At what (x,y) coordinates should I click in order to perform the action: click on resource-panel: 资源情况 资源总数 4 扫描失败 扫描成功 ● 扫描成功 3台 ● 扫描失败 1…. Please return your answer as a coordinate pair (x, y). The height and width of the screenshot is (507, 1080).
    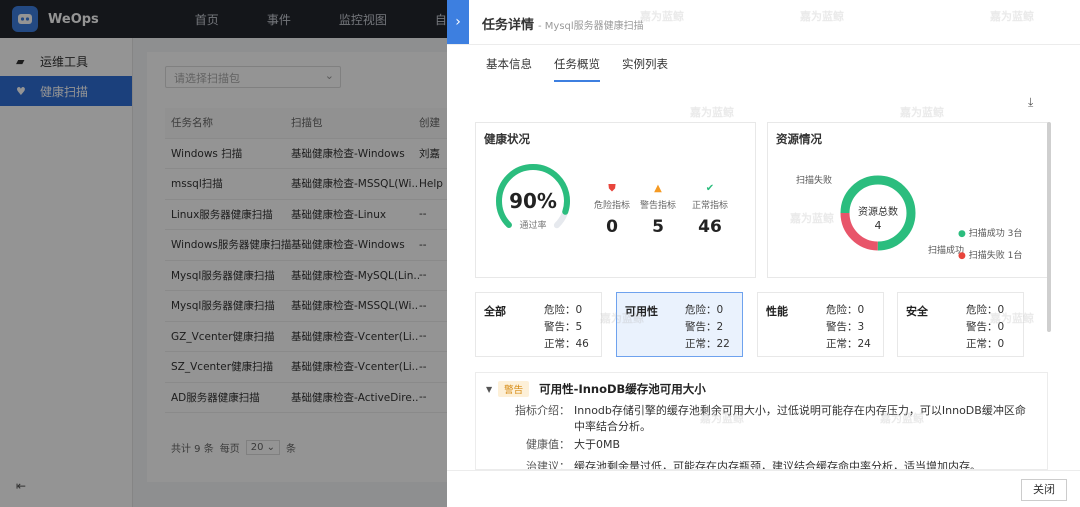
    Looking at the image, I should click on (907, 200).